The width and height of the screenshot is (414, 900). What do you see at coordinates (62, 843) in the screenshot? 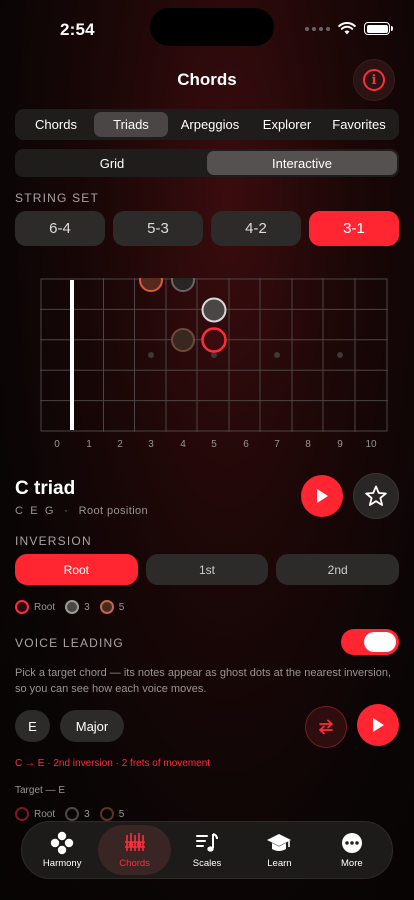
I see `harmony-icon` at bounding box center [62, 843].